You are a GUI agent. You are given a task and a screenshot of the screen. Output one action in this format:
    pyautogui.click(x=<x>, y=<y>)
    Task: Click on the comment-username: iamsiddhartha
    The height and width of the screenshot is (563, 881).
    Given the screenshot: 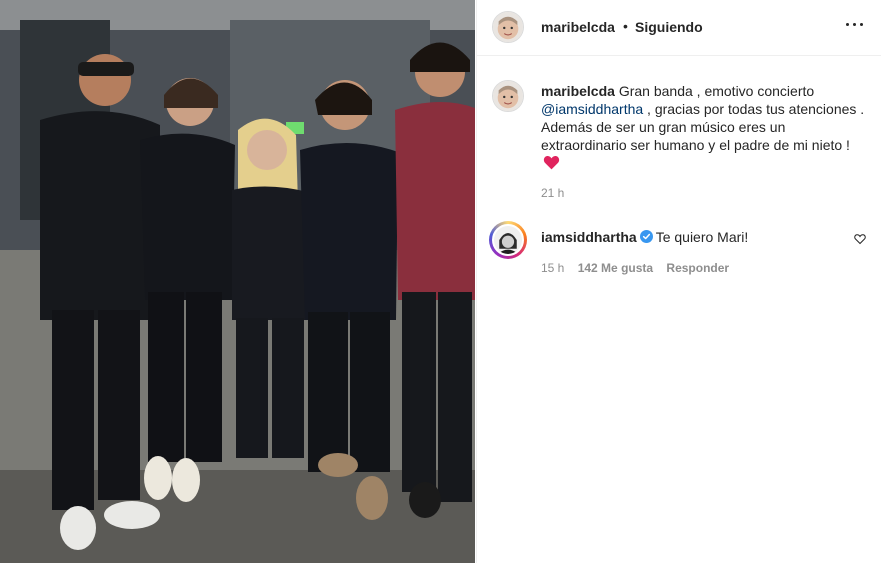 What is the action you would take?
    pyautogui.click(x=589, y=237)
    